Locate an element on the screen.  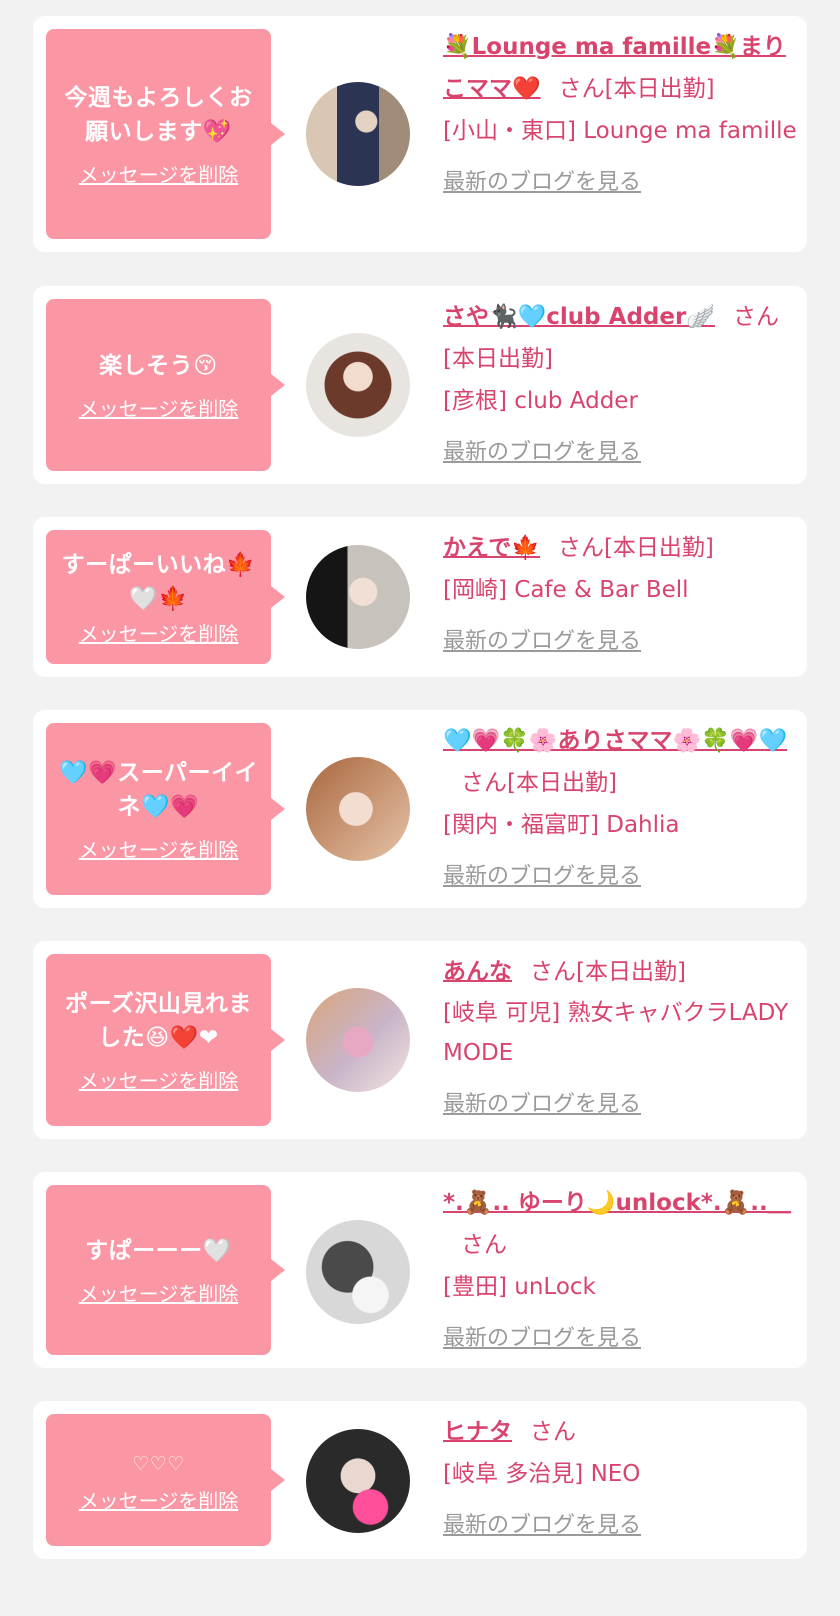
message-text: ♡♡♡ is located at coordinates (158, 1463).